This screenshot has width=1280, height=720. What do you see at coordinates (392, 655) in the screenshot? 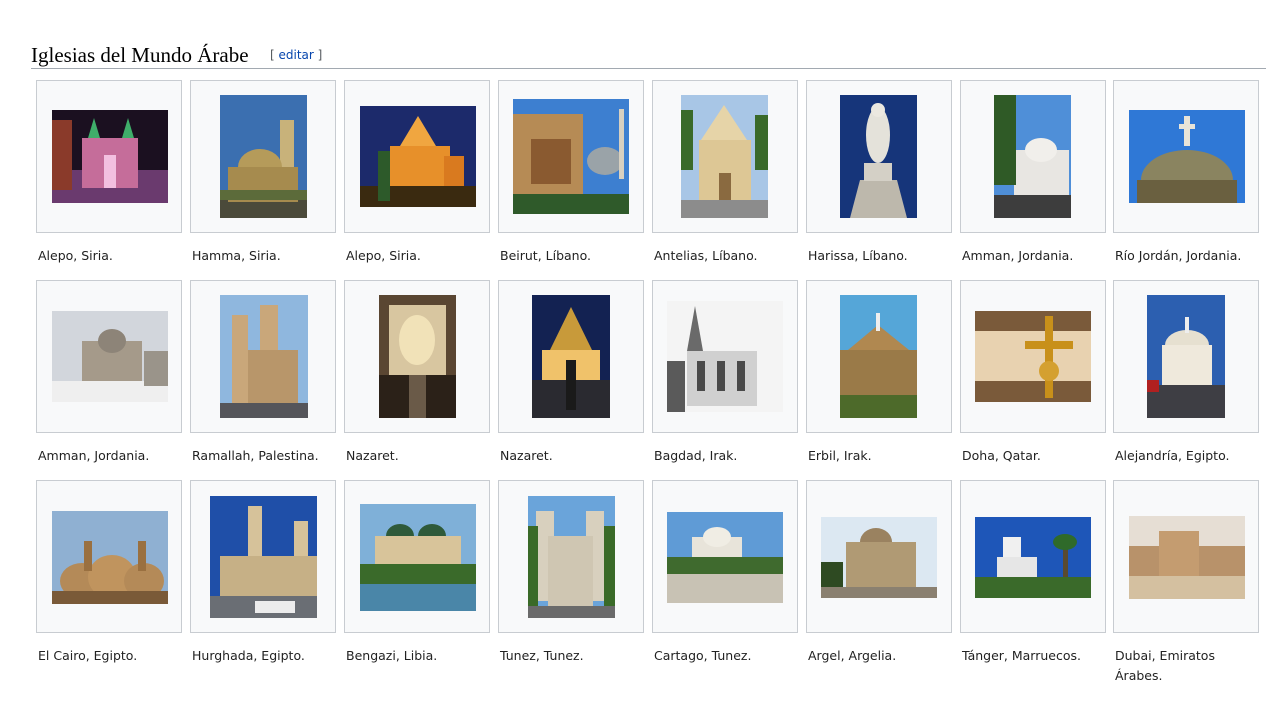
I see `caption: Bengazi, Libia.` at bounding box center [392, 655].